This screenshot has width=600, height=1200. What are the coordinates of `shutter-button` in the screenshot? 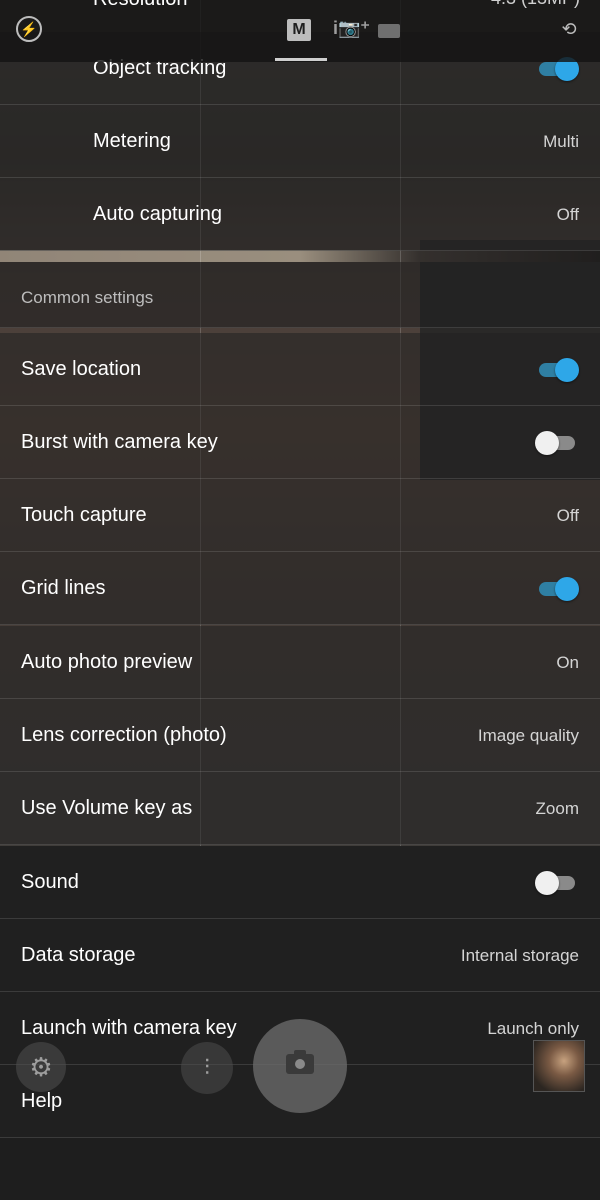 It's located at (300, 1066).